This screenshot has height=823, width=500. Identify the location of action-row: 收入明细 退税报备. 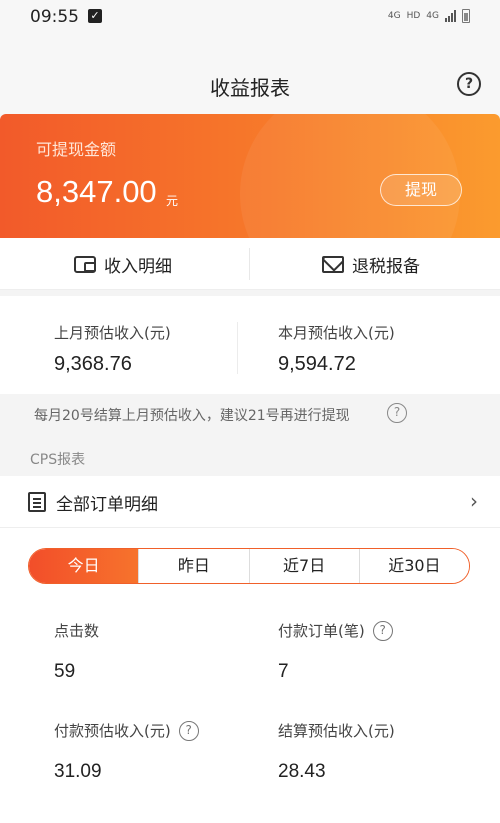
(250, 264).